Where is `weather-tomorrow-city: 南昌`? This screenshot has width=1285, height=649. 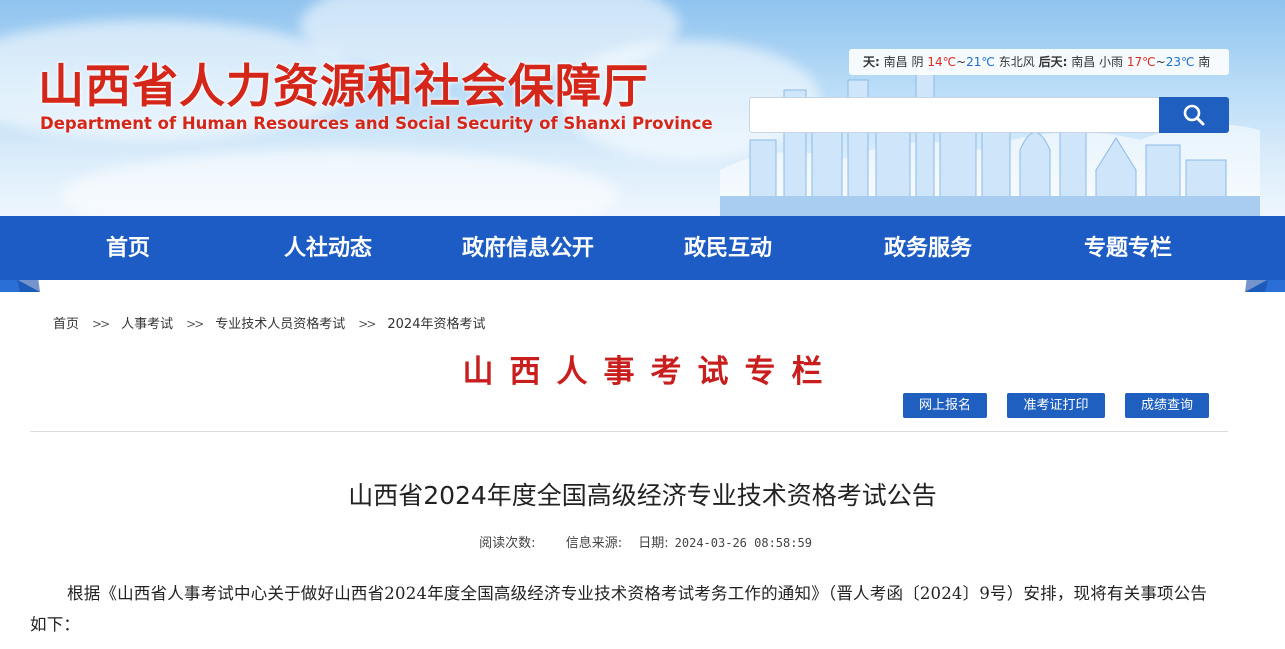
weather-tomorrow-city: 南昌 is located at coordinates (1083, 62).